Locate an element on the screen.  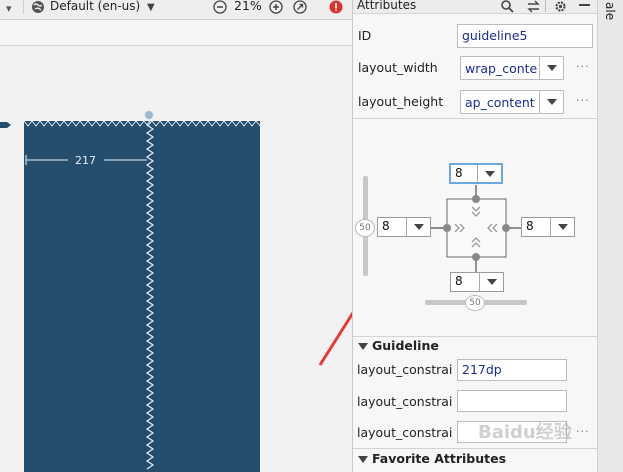
id-field: guideline5 is located at coordinates (525, 36).